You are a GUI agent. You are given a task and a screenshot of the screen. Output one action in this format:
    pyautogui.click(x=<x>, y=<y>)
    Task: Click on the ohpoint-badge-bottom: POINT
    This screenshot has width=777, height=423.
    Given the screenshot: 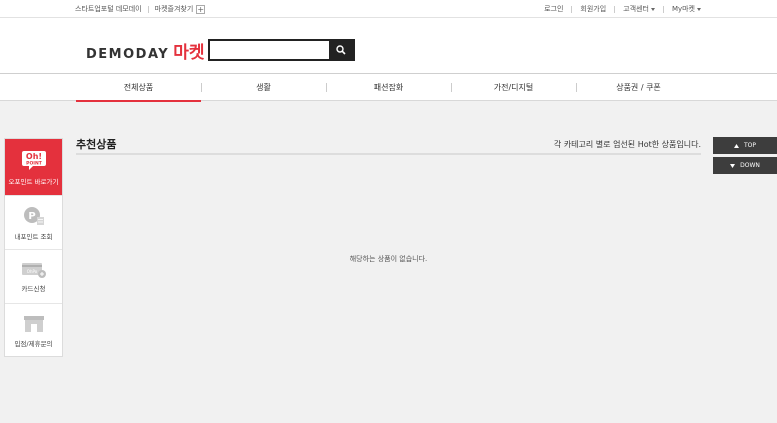 What is the action you would take?
    pyautogui.click(x=34, y=164)
    